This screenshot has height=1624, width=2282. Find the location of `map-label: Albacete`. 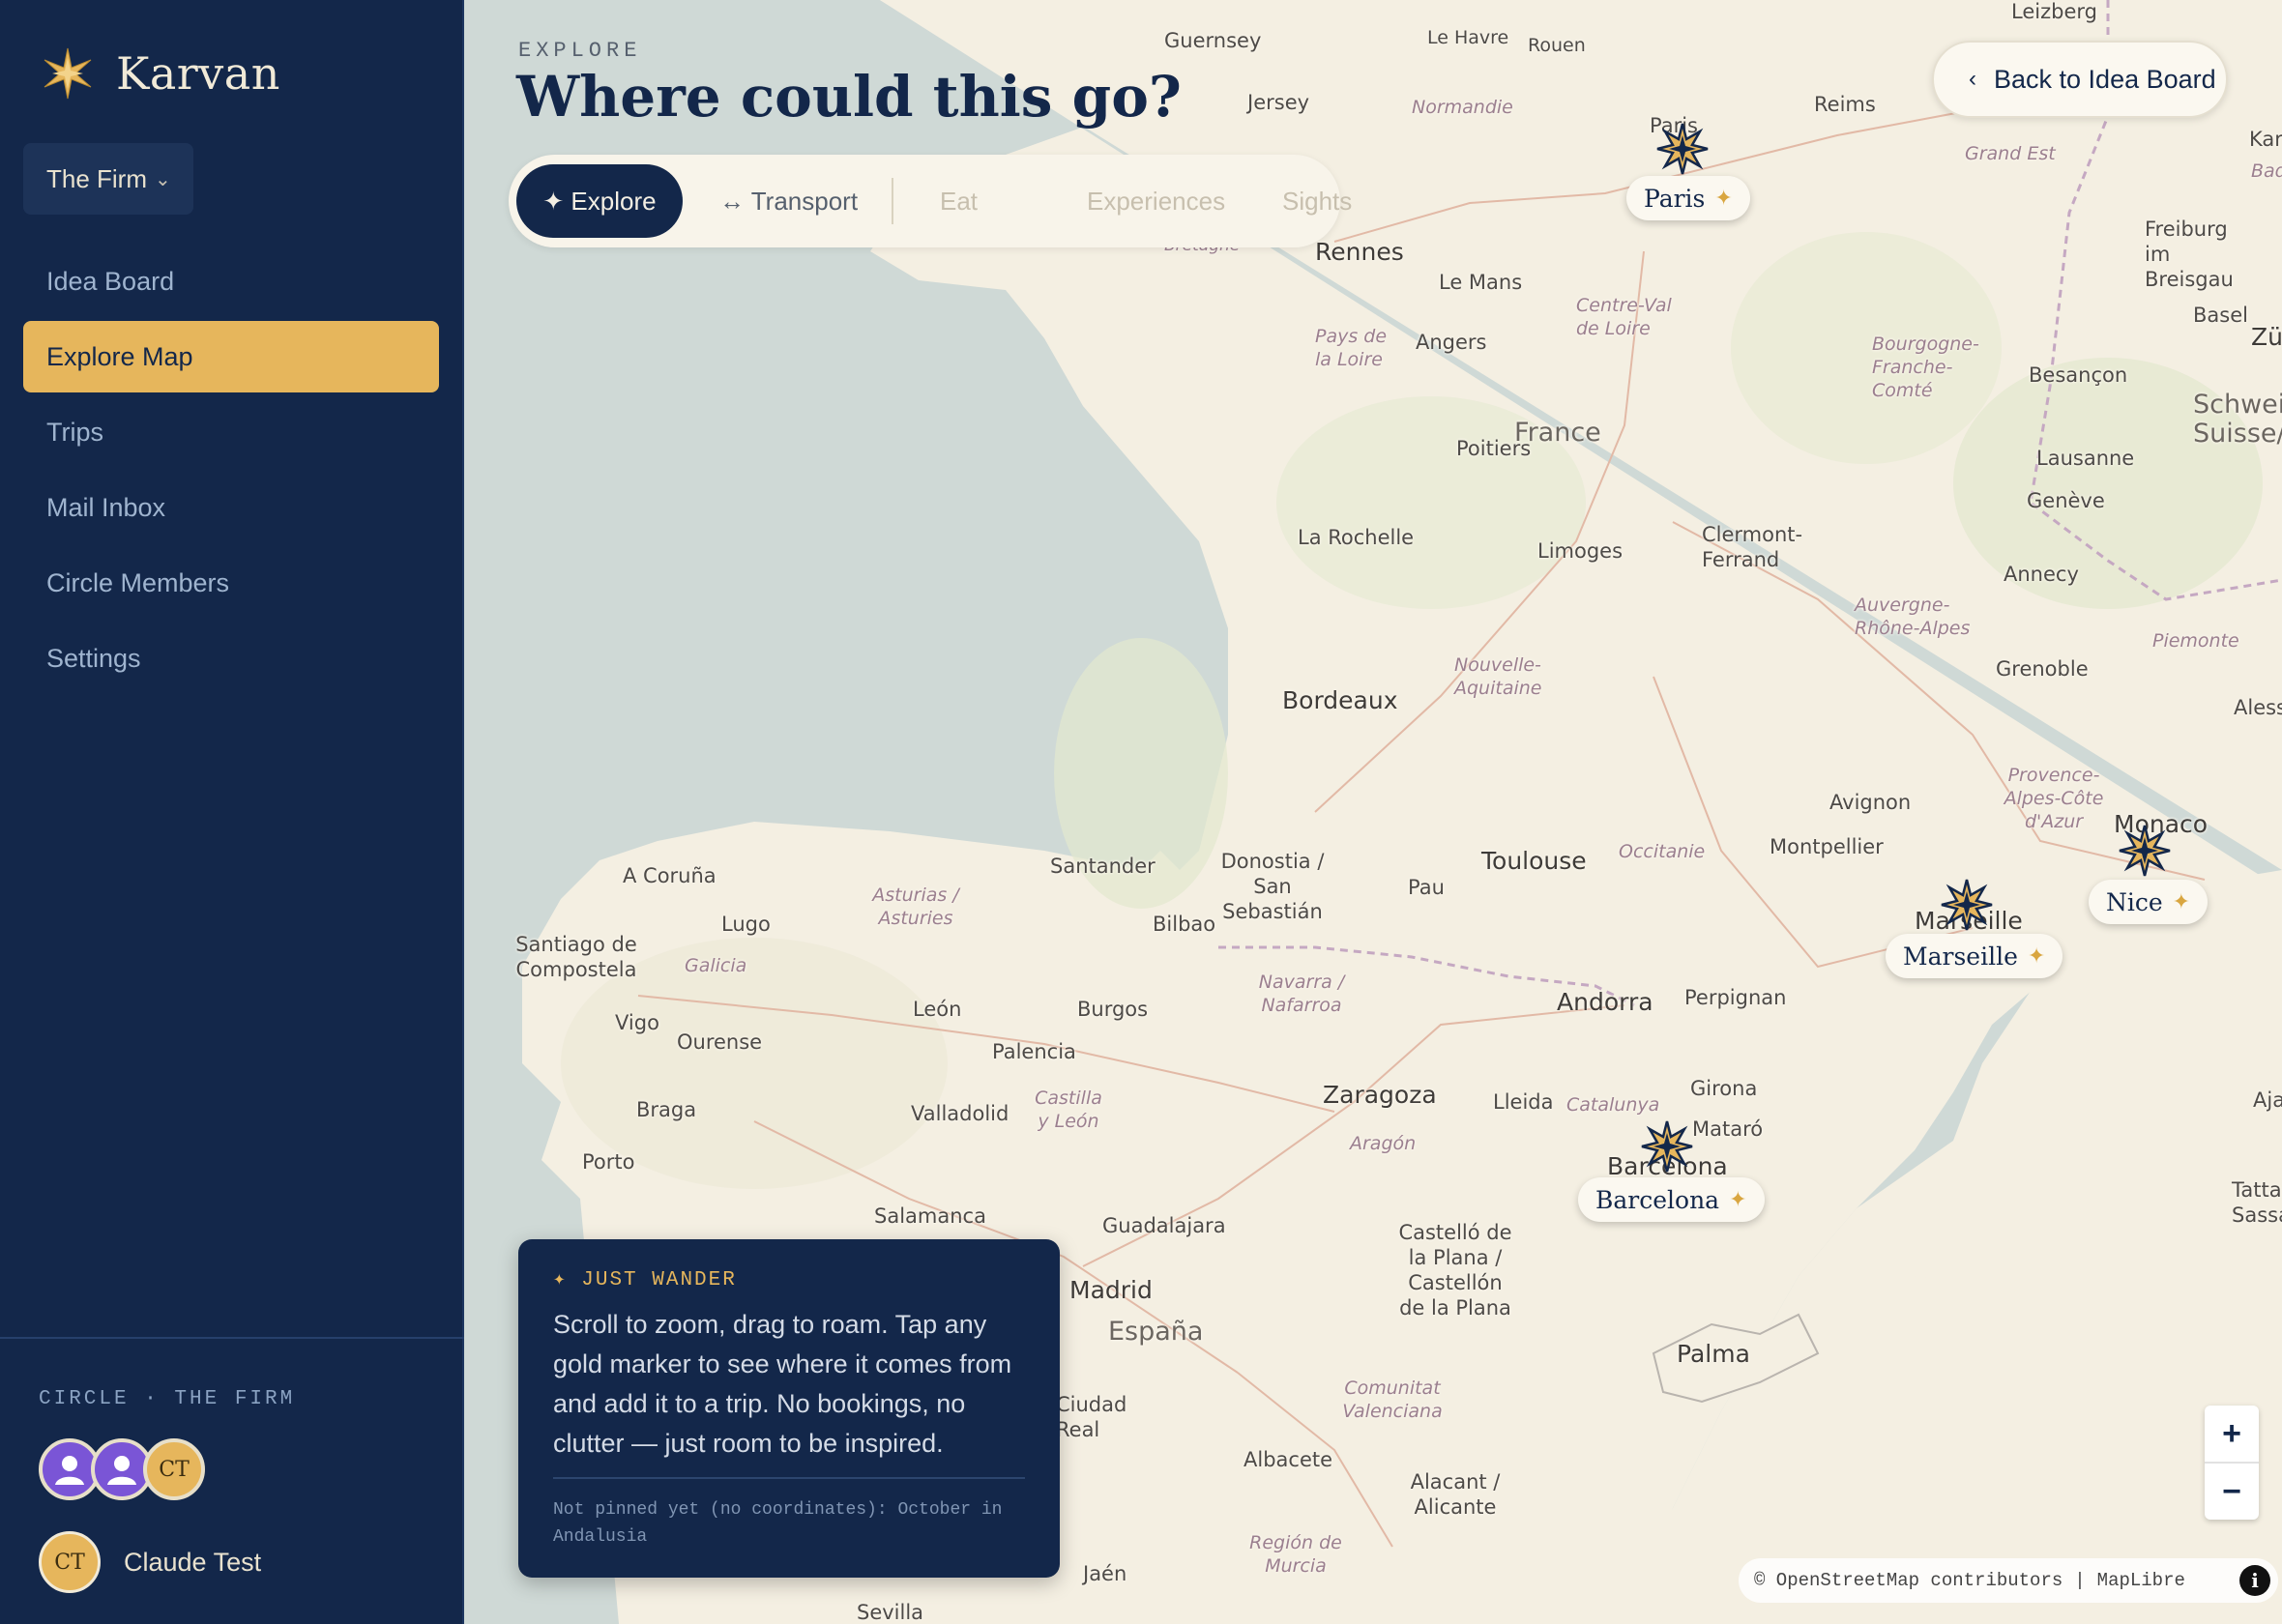

map-label: Albacete is located at coordinates (1288, 1460).